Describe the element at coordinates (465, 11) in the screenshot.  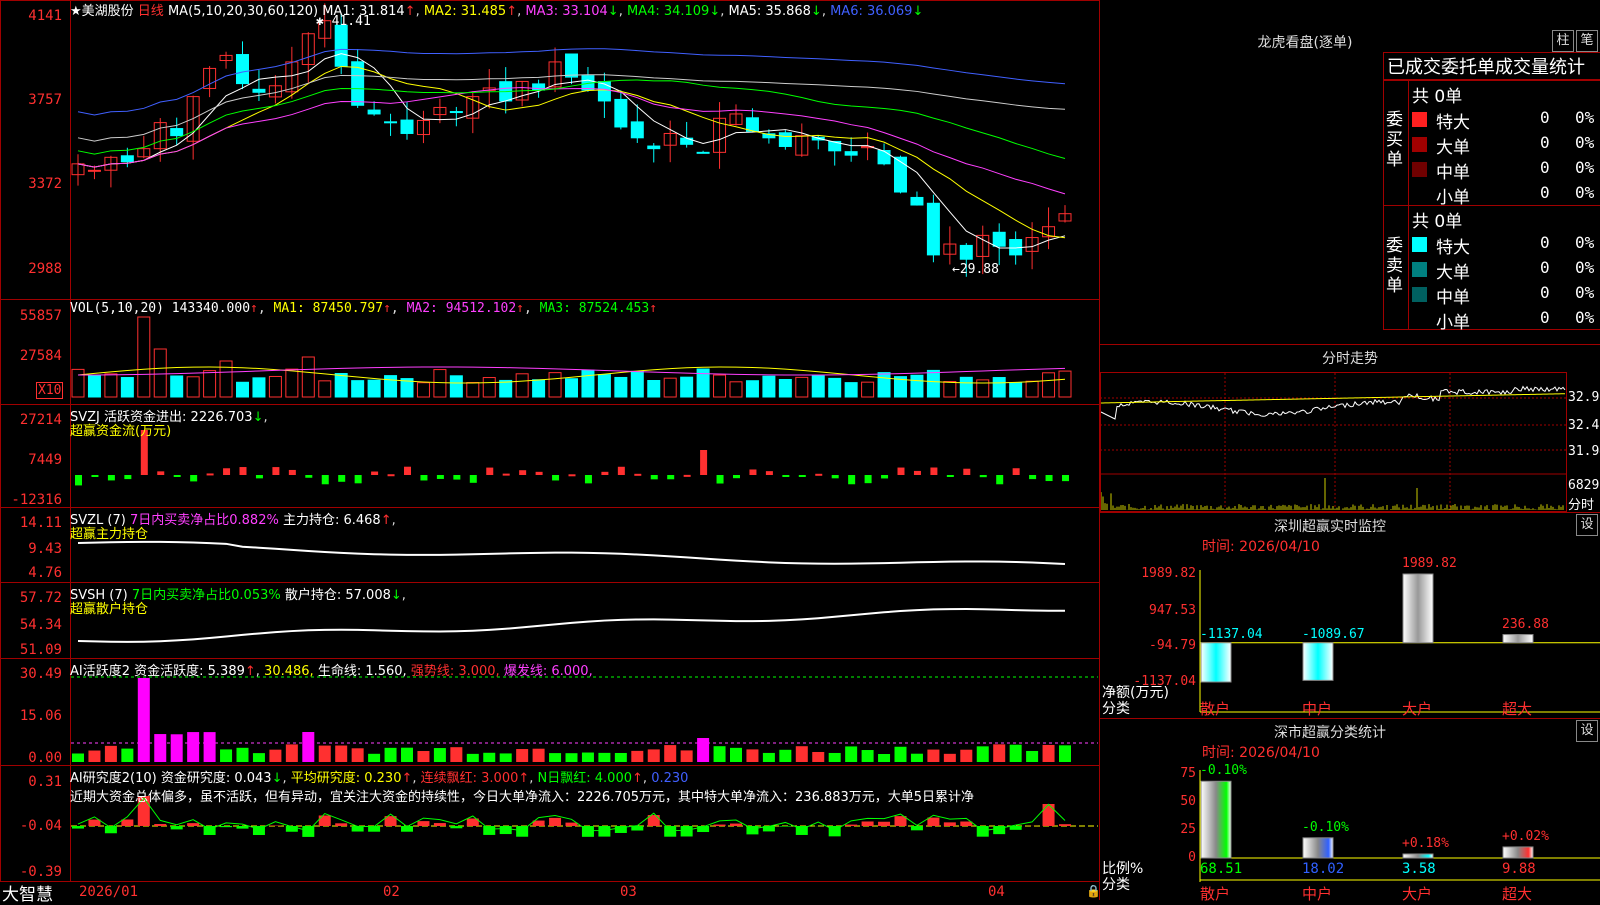
I see `ma2-value: MA2: 31.485` at that location.